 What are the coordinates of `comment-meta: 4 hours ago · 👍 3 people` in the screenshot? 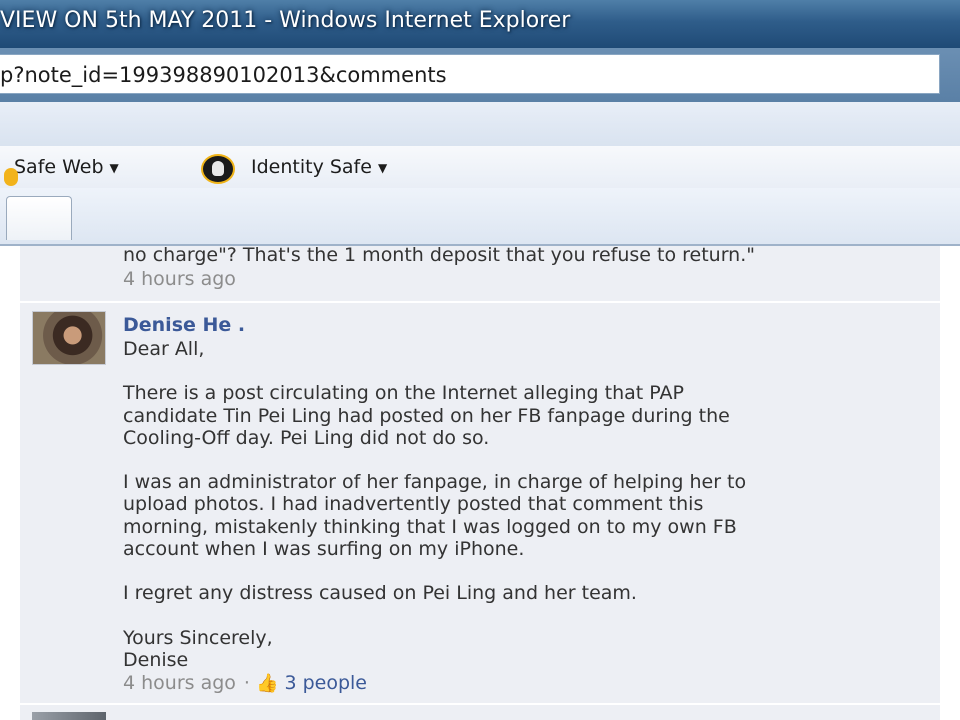 It's located at (245, 683).